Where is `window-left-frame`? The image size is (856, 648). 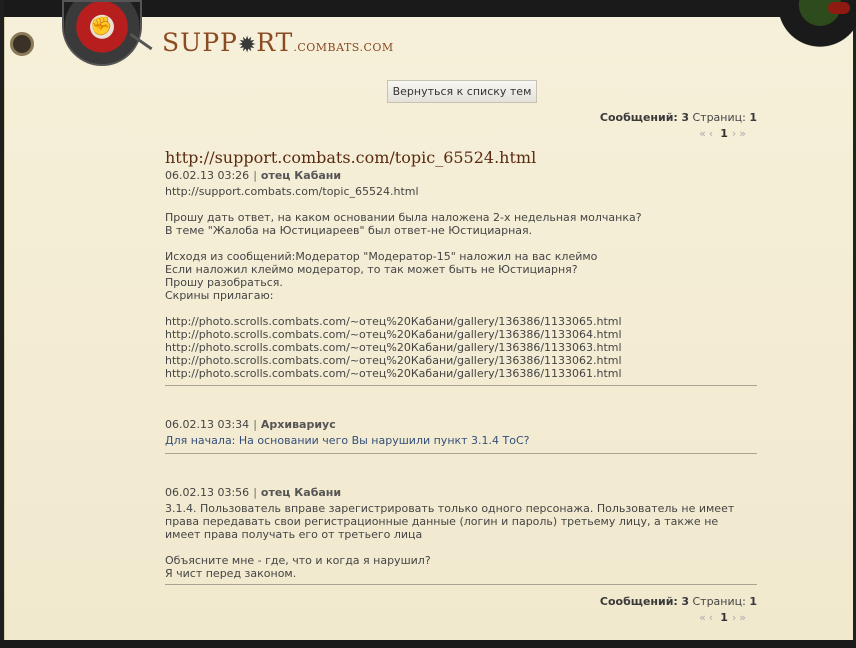
window-left-frame is located at coordinates (2, 324).